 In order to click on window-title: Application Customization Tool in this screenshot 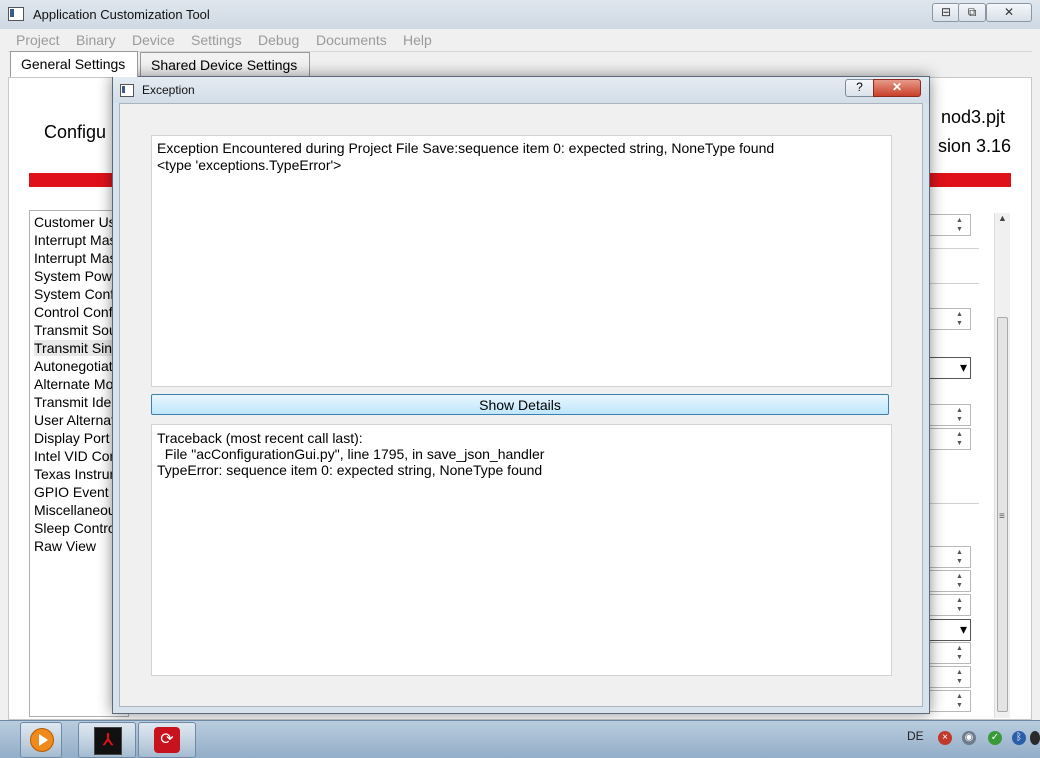, I will do `click(121, 14)`.